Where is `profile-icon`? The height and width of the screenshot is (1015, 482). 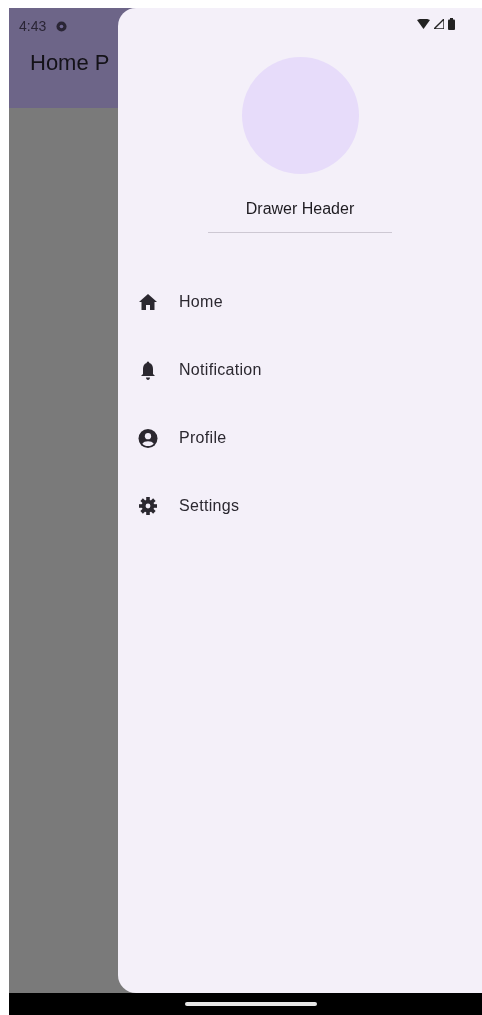
profile-icon is located at coordinates (148, 438).